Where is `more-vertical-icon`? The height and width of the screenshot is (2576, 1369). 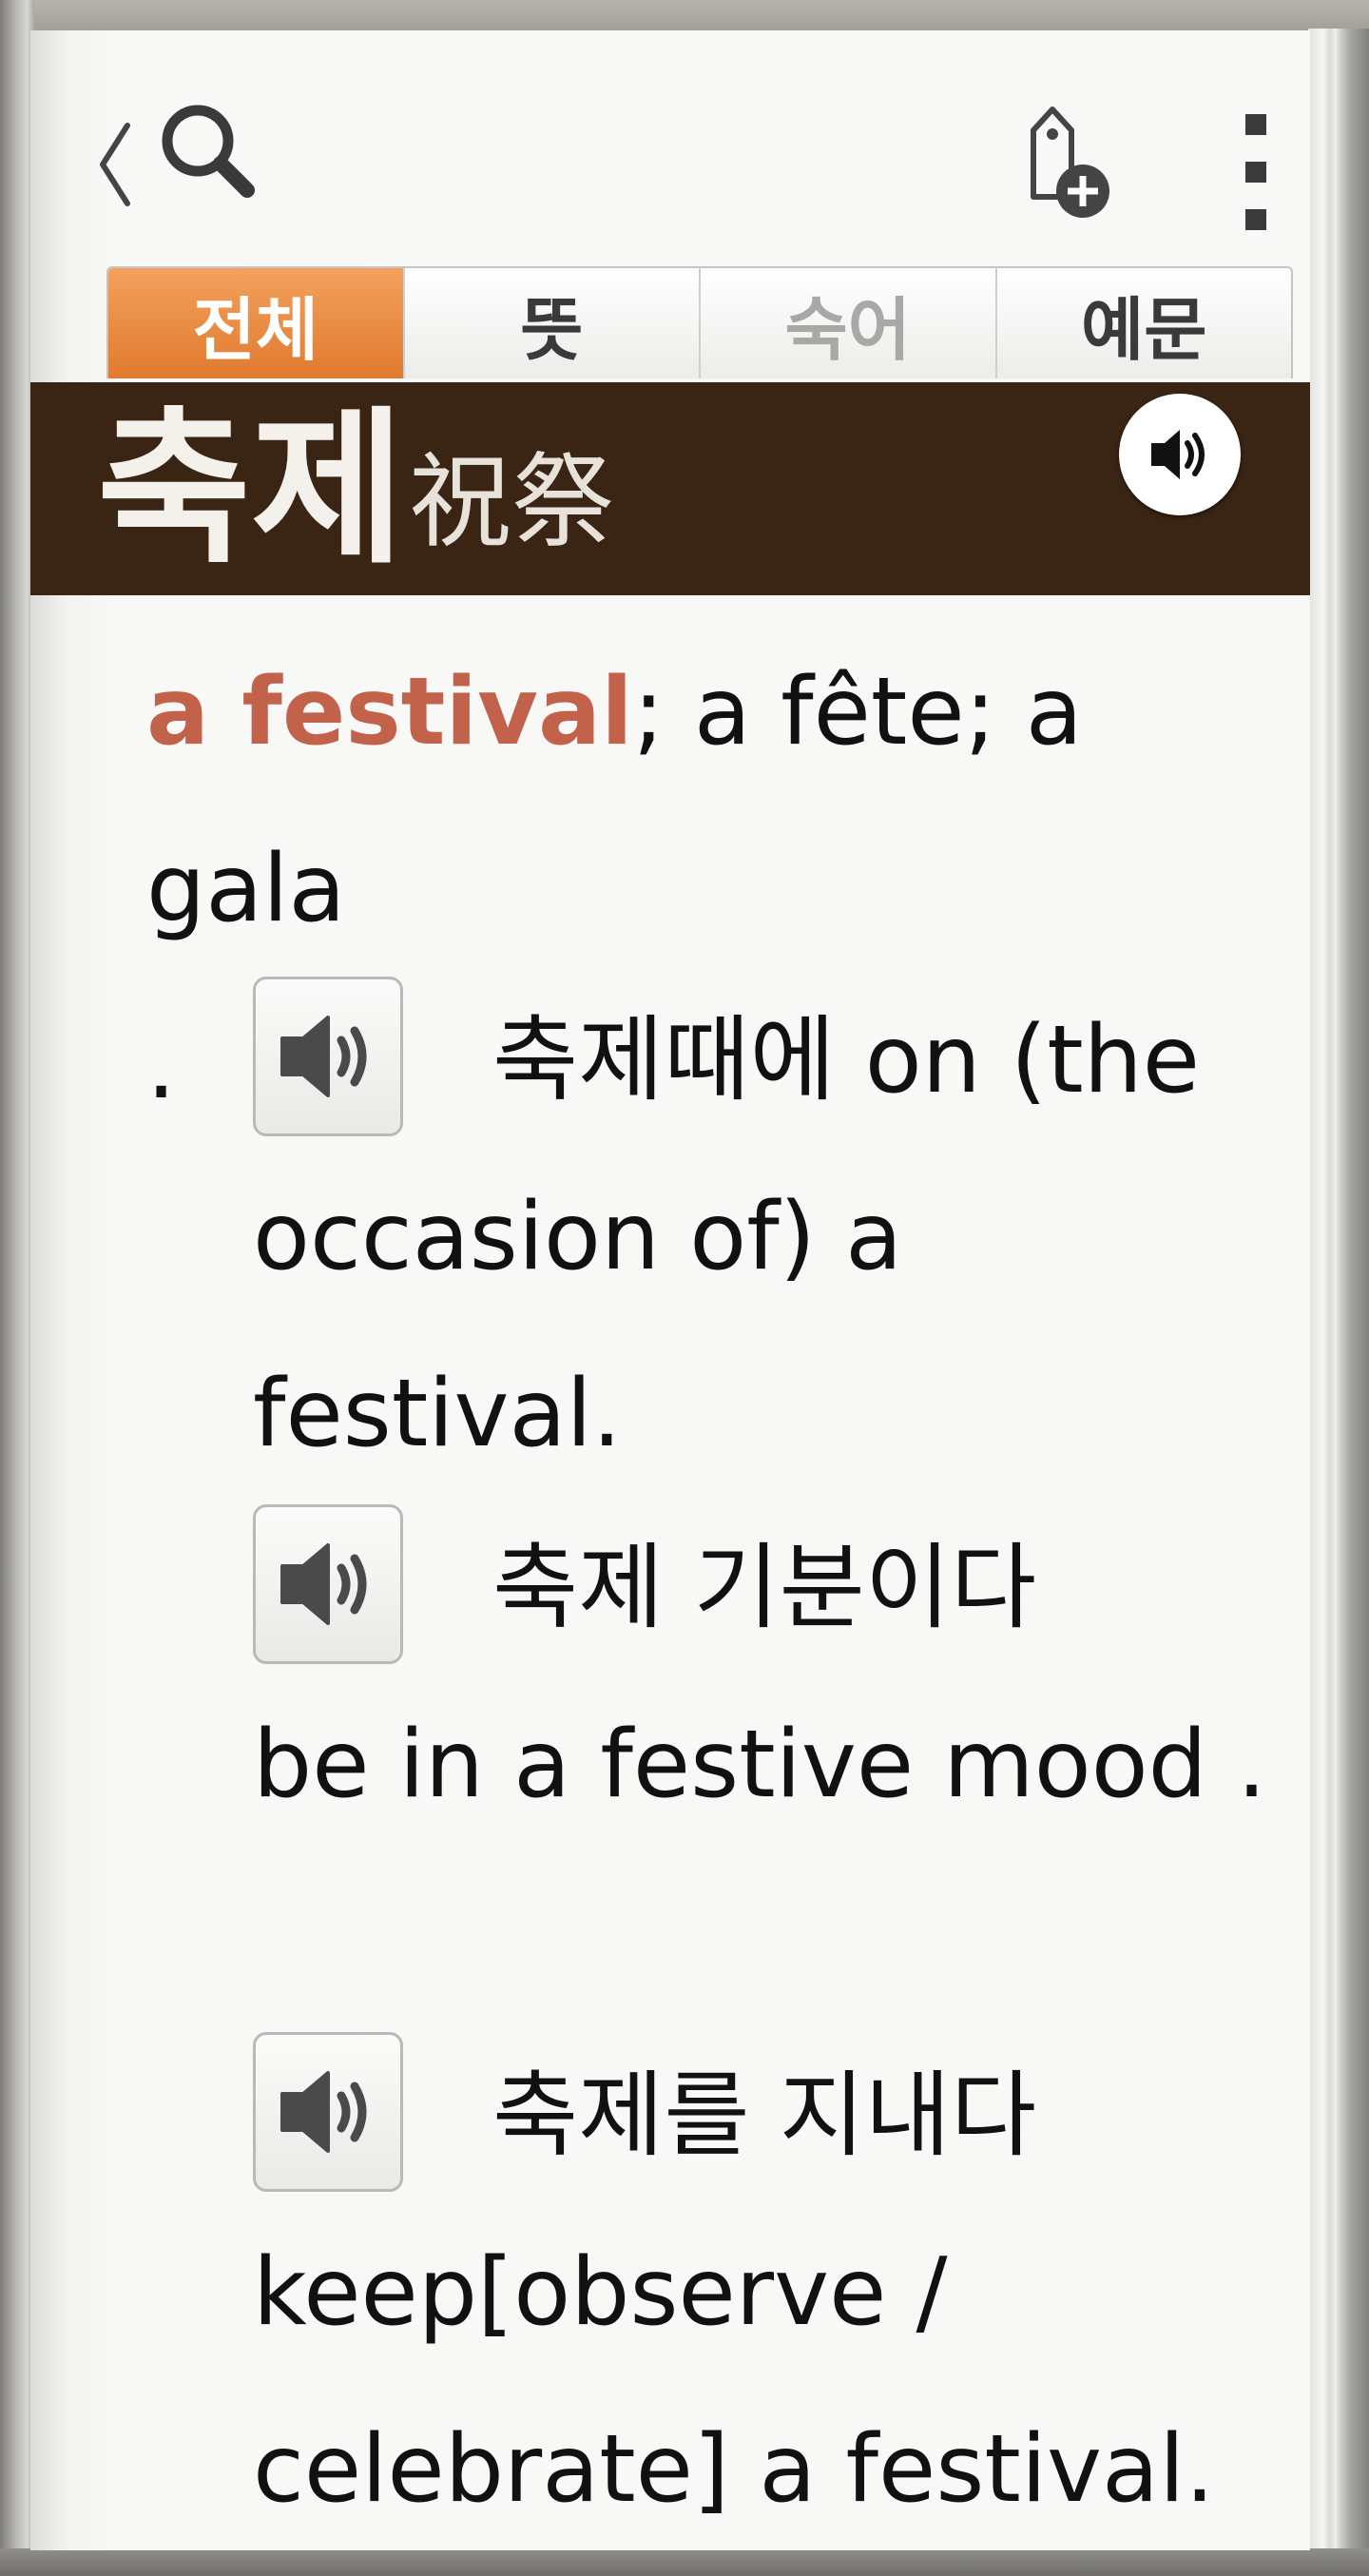 more-vertical-icon is located at coordinates (1257, 173).